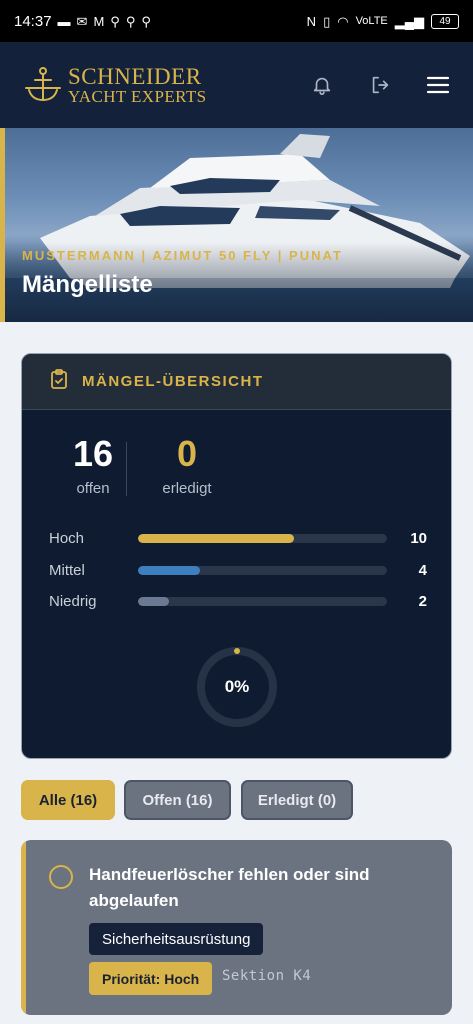  What do you see at coordinates (236, 469) in the screenshot?
I see `counts: 16 offen 0 erledigt` at bounding box center [236, 469].